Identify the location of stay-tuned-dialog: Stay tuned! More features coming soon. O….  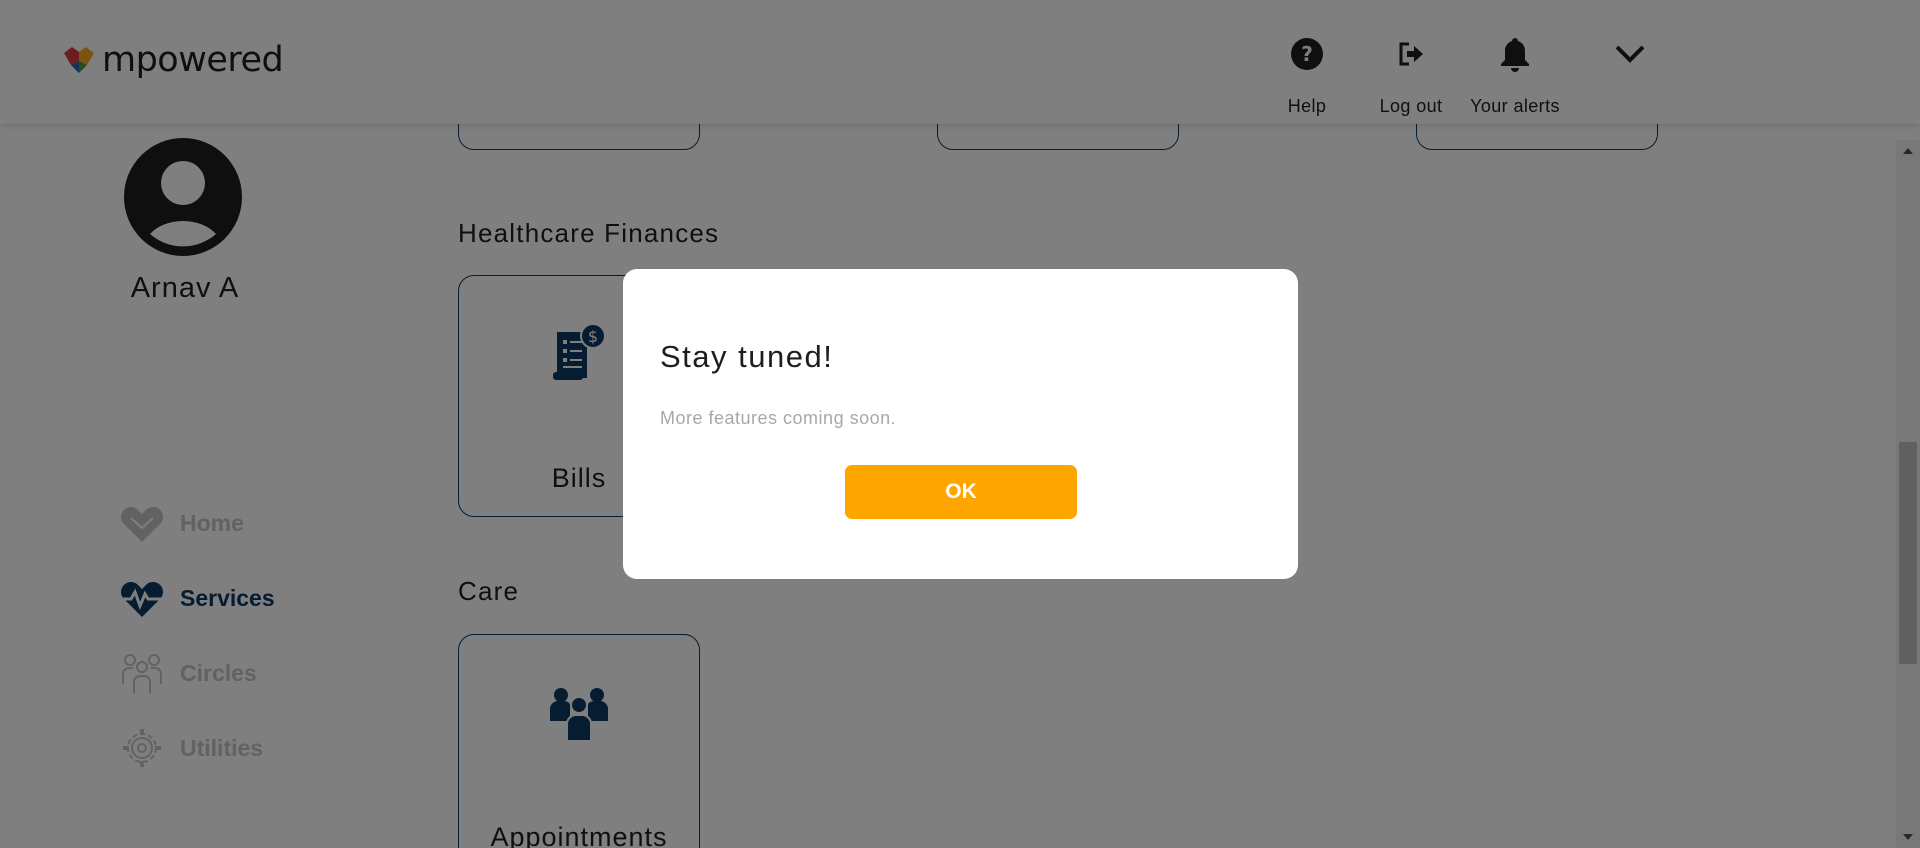
(960, 424).